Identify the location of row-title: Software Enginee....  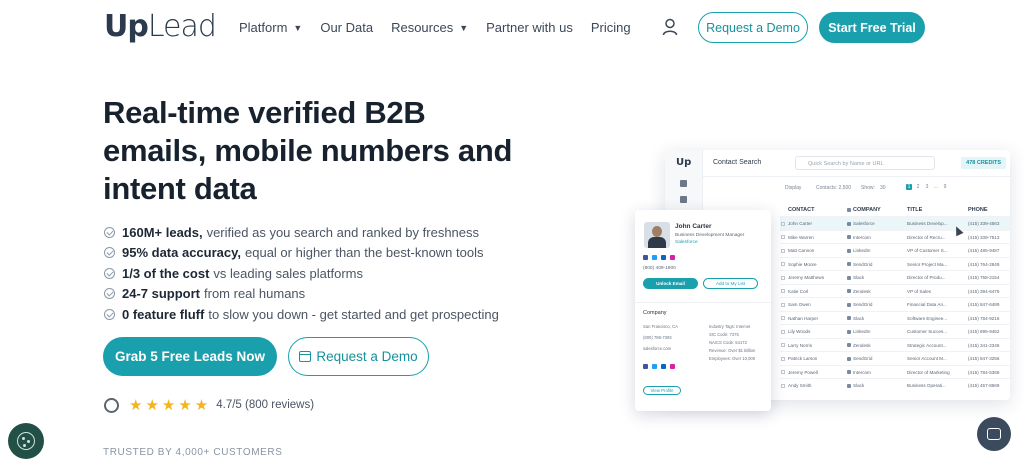
(927, 318).